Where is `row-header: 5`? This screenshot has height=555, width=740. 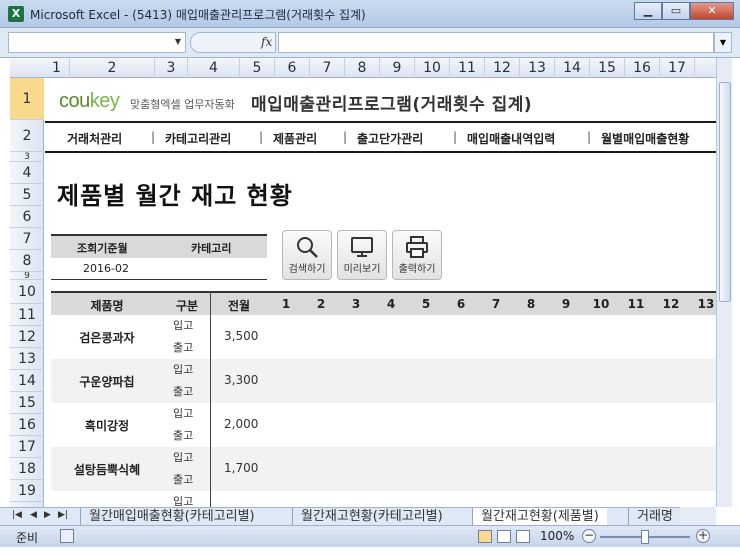 row-header: 5 is located at coordinates (27, 195).